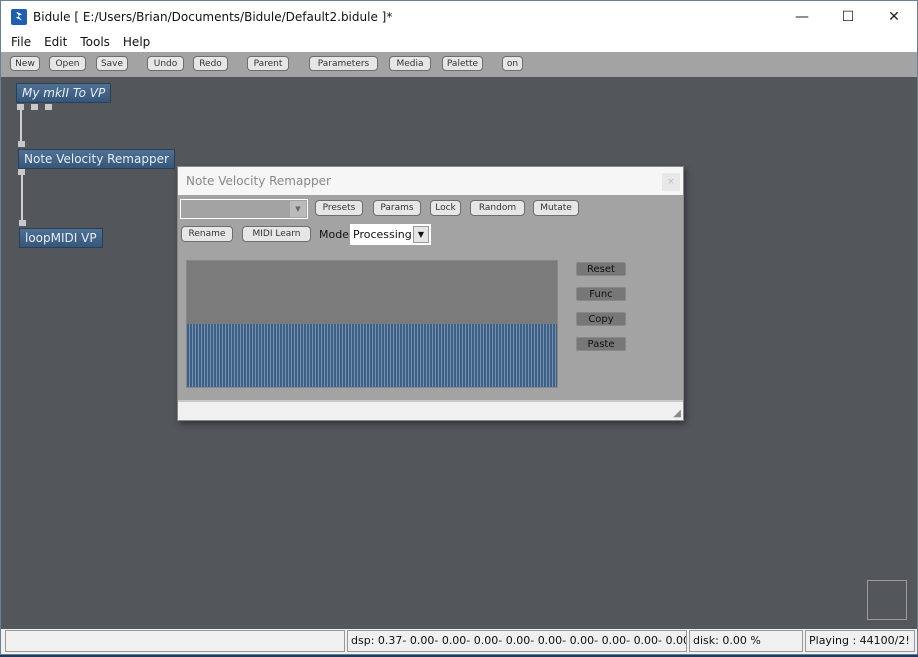  What do you see at coordinates (96, 159) in the screenshot?
I see `node-remapper: Note Velocity Remapper` at bounding box center [96, 159].